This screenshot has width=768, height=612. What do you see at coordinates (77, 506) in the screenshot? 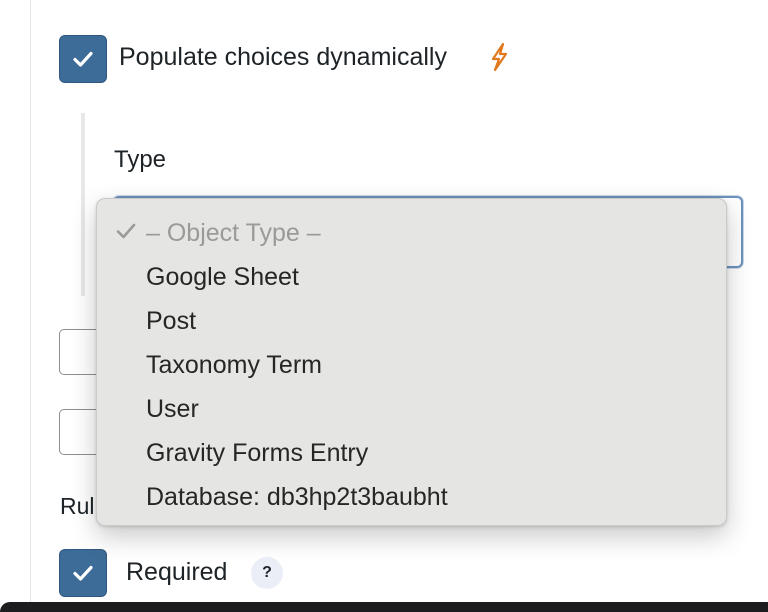
I see `rules-label: Rul` at bounding box center [77, 506].